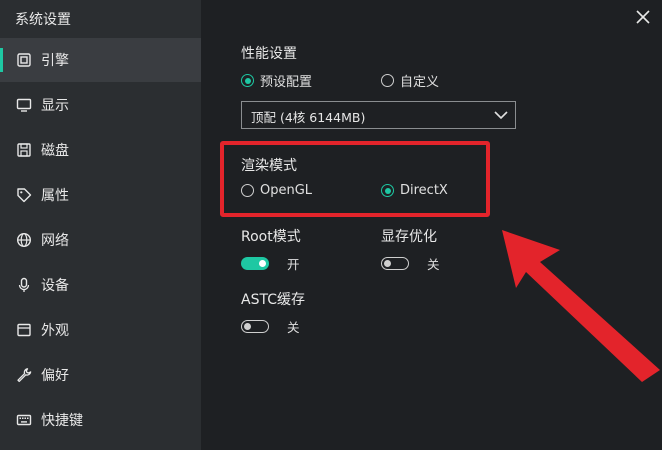 Image resolution: width=662 pixels, height=450 pixels. Describe the element at coordinates (100, 420) in the screenshot. I see `sidebar-item-shortcuts: 快捷键` at that location.